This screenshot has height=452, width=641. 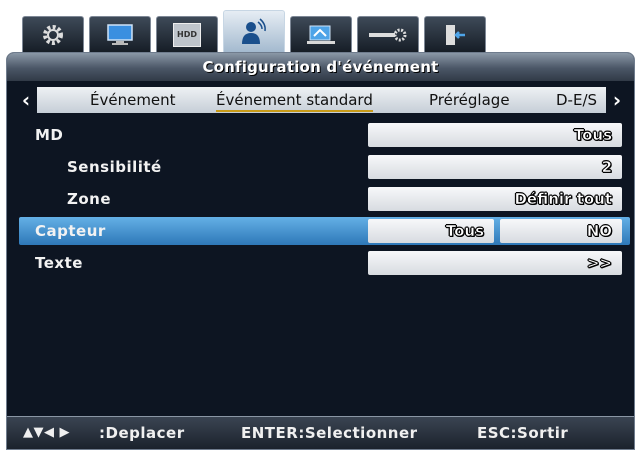 I want to click on setting-row-md: MD Tous, so click(x=324, y=135).